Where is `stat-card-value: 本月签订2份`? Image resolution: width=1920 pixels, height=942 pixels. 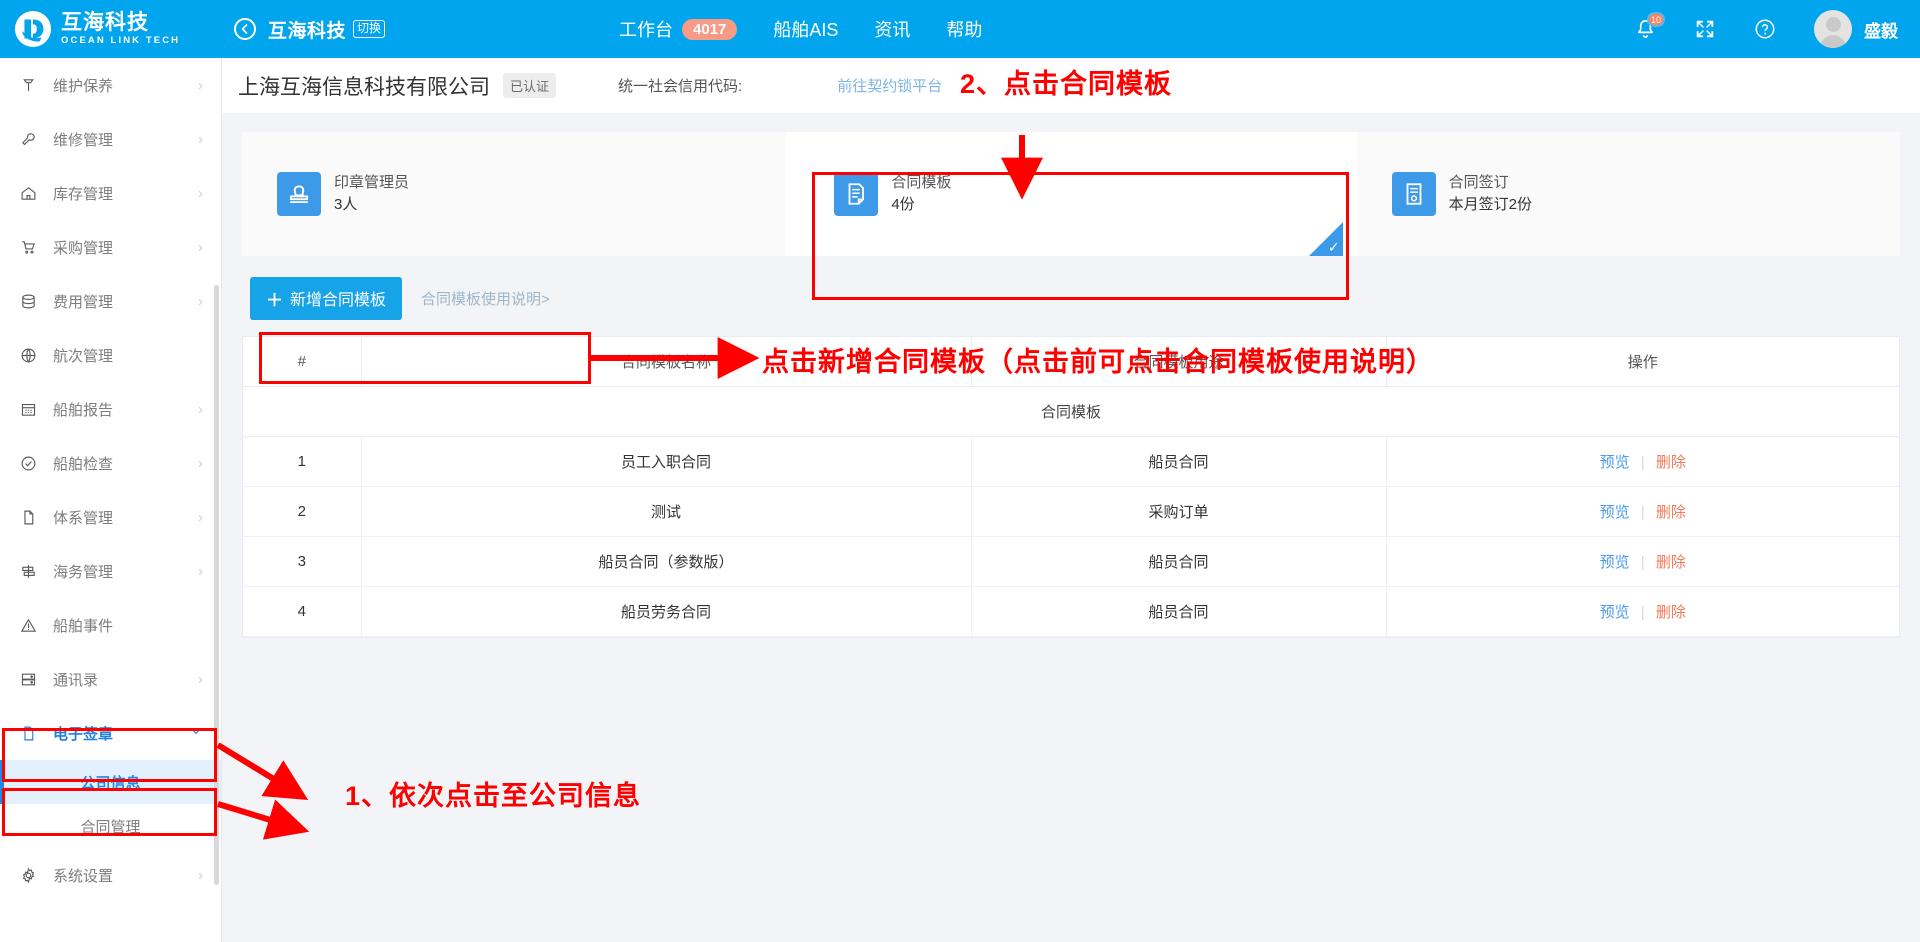 stat-card-value: 本月签订2份 is located at coordinates (1490, 204).